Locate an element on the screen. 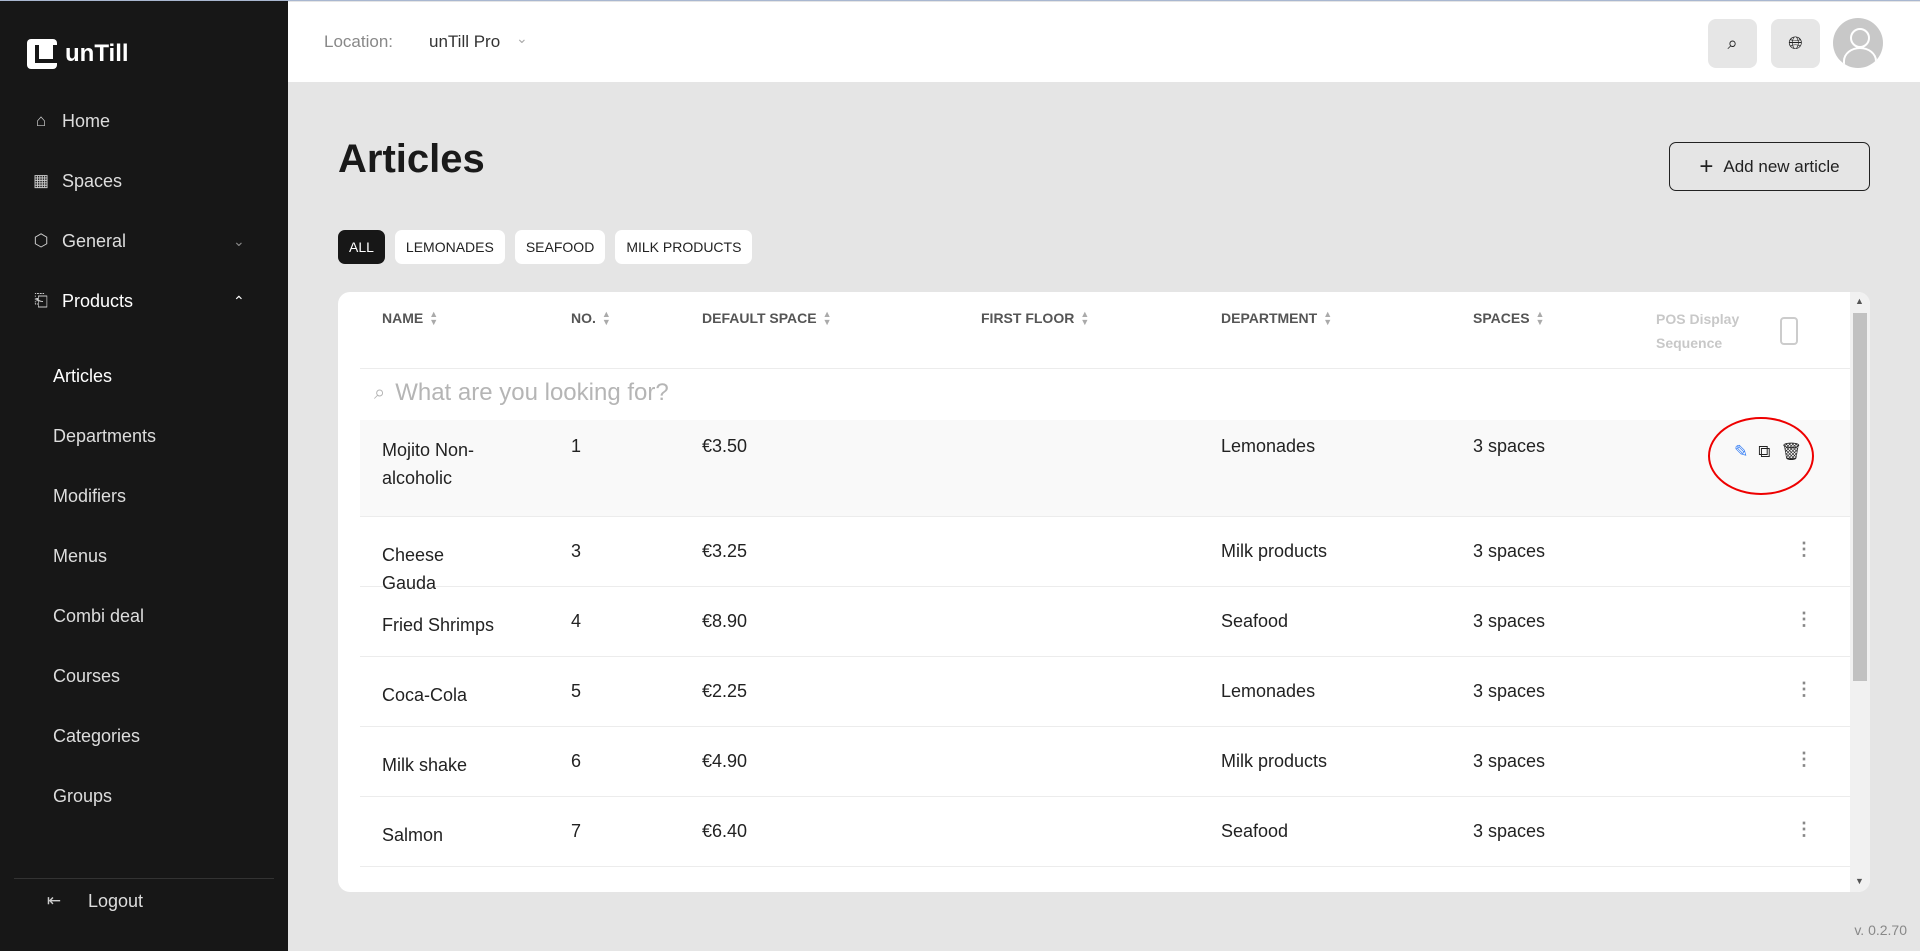 The image size is (1920, 951). search-input: ⌕ What are you looking for? is located at coordinates (521, 393).